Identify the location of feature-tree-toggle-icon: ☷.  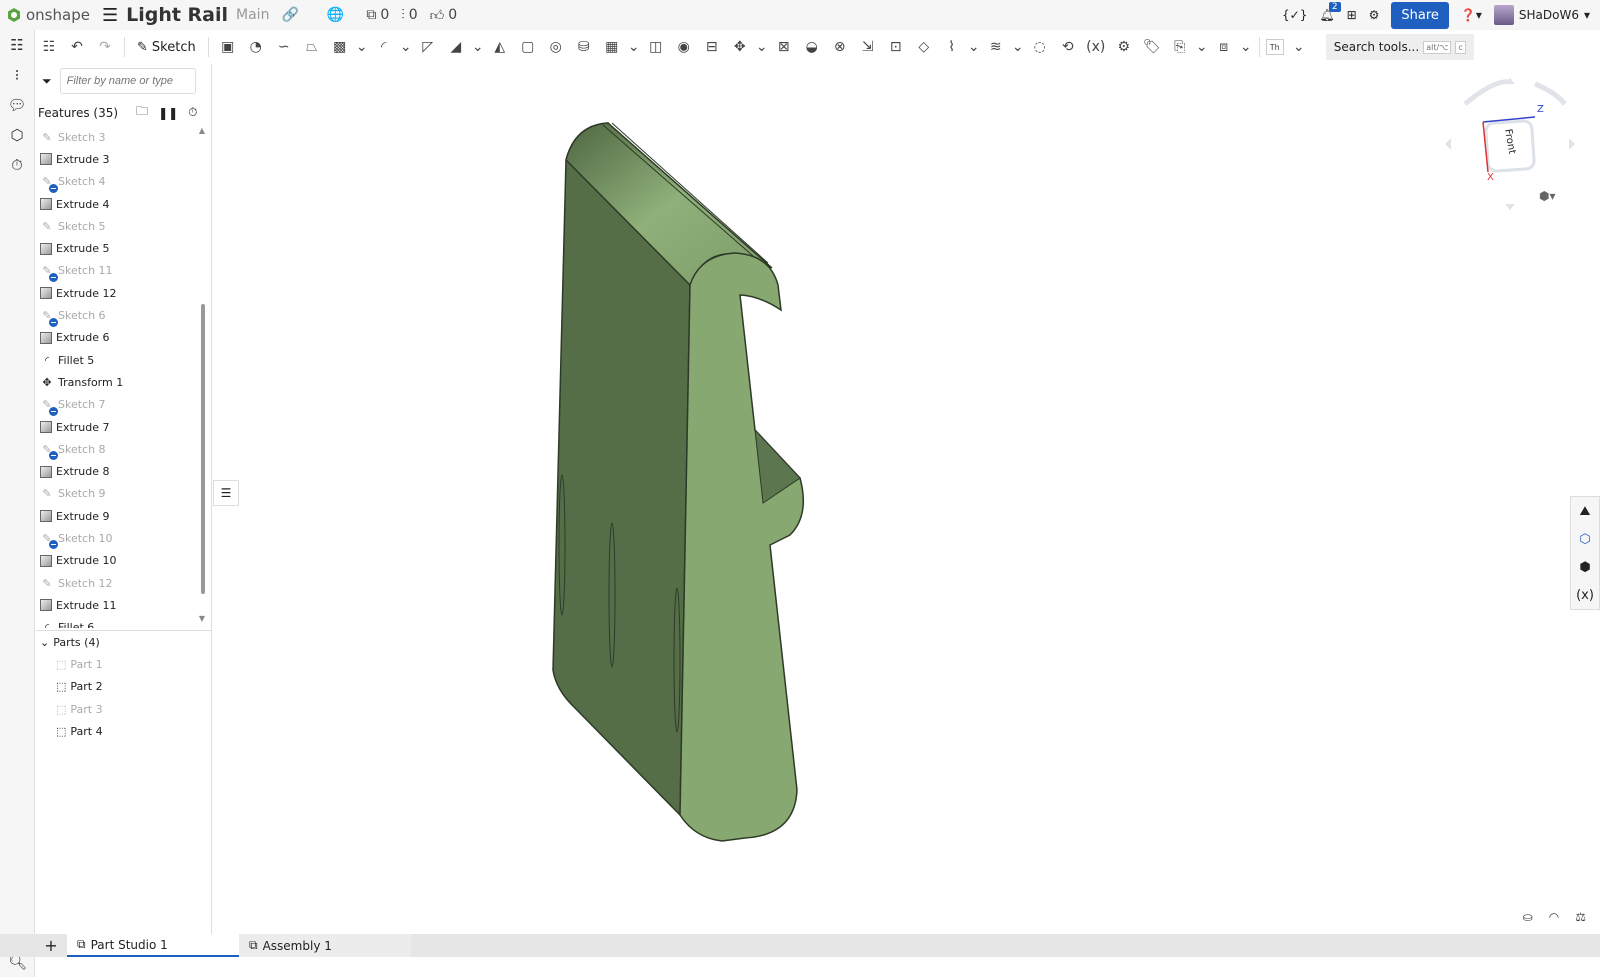
(49, 47).